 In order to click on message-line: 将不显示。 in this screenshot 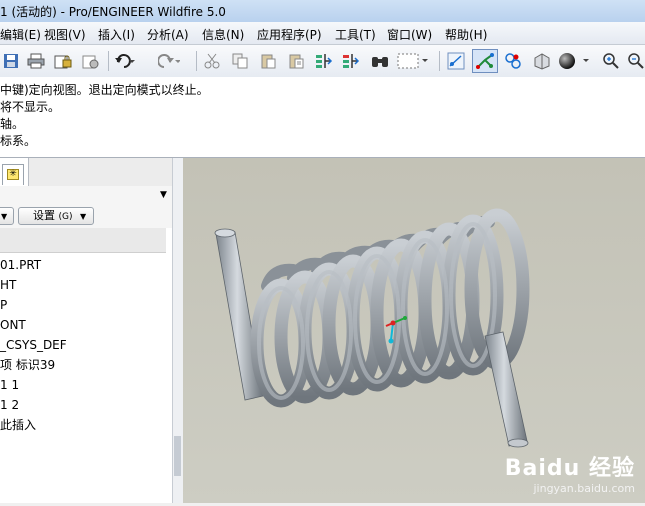, I will do `click(30, 107)`.